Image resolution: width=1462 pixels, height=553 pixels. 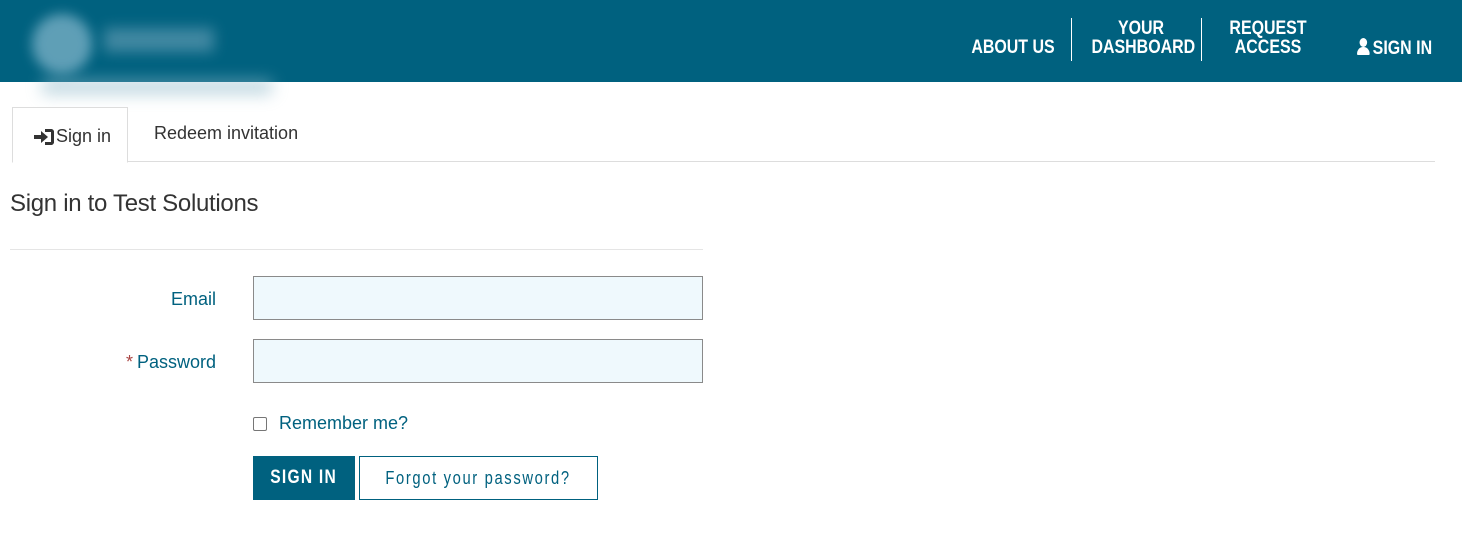 I want to click on tab-sign-in-label: Sign in, so click(x=84, y=136).